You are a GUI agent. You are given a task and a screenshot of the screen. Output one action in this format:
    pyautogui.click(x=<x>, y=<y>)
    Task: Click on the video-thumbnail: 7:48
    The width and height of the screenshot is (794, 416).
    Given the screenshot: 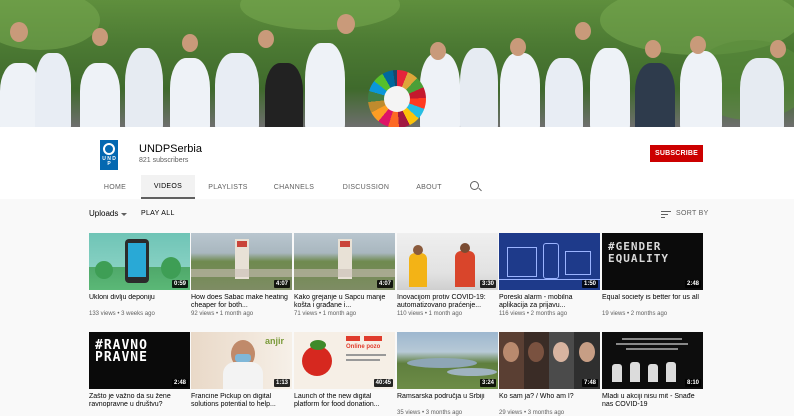 What is the action you would take?
    pyautogui.click(x=549, y=360)
    